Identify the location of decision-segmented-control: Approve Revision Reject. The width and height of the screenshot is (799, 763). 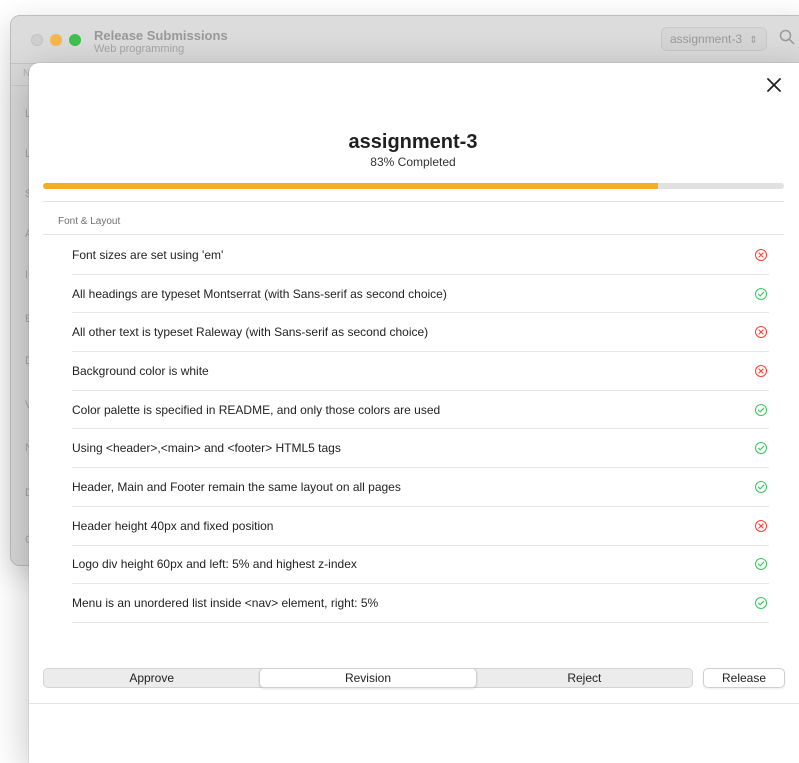
(368, 678).